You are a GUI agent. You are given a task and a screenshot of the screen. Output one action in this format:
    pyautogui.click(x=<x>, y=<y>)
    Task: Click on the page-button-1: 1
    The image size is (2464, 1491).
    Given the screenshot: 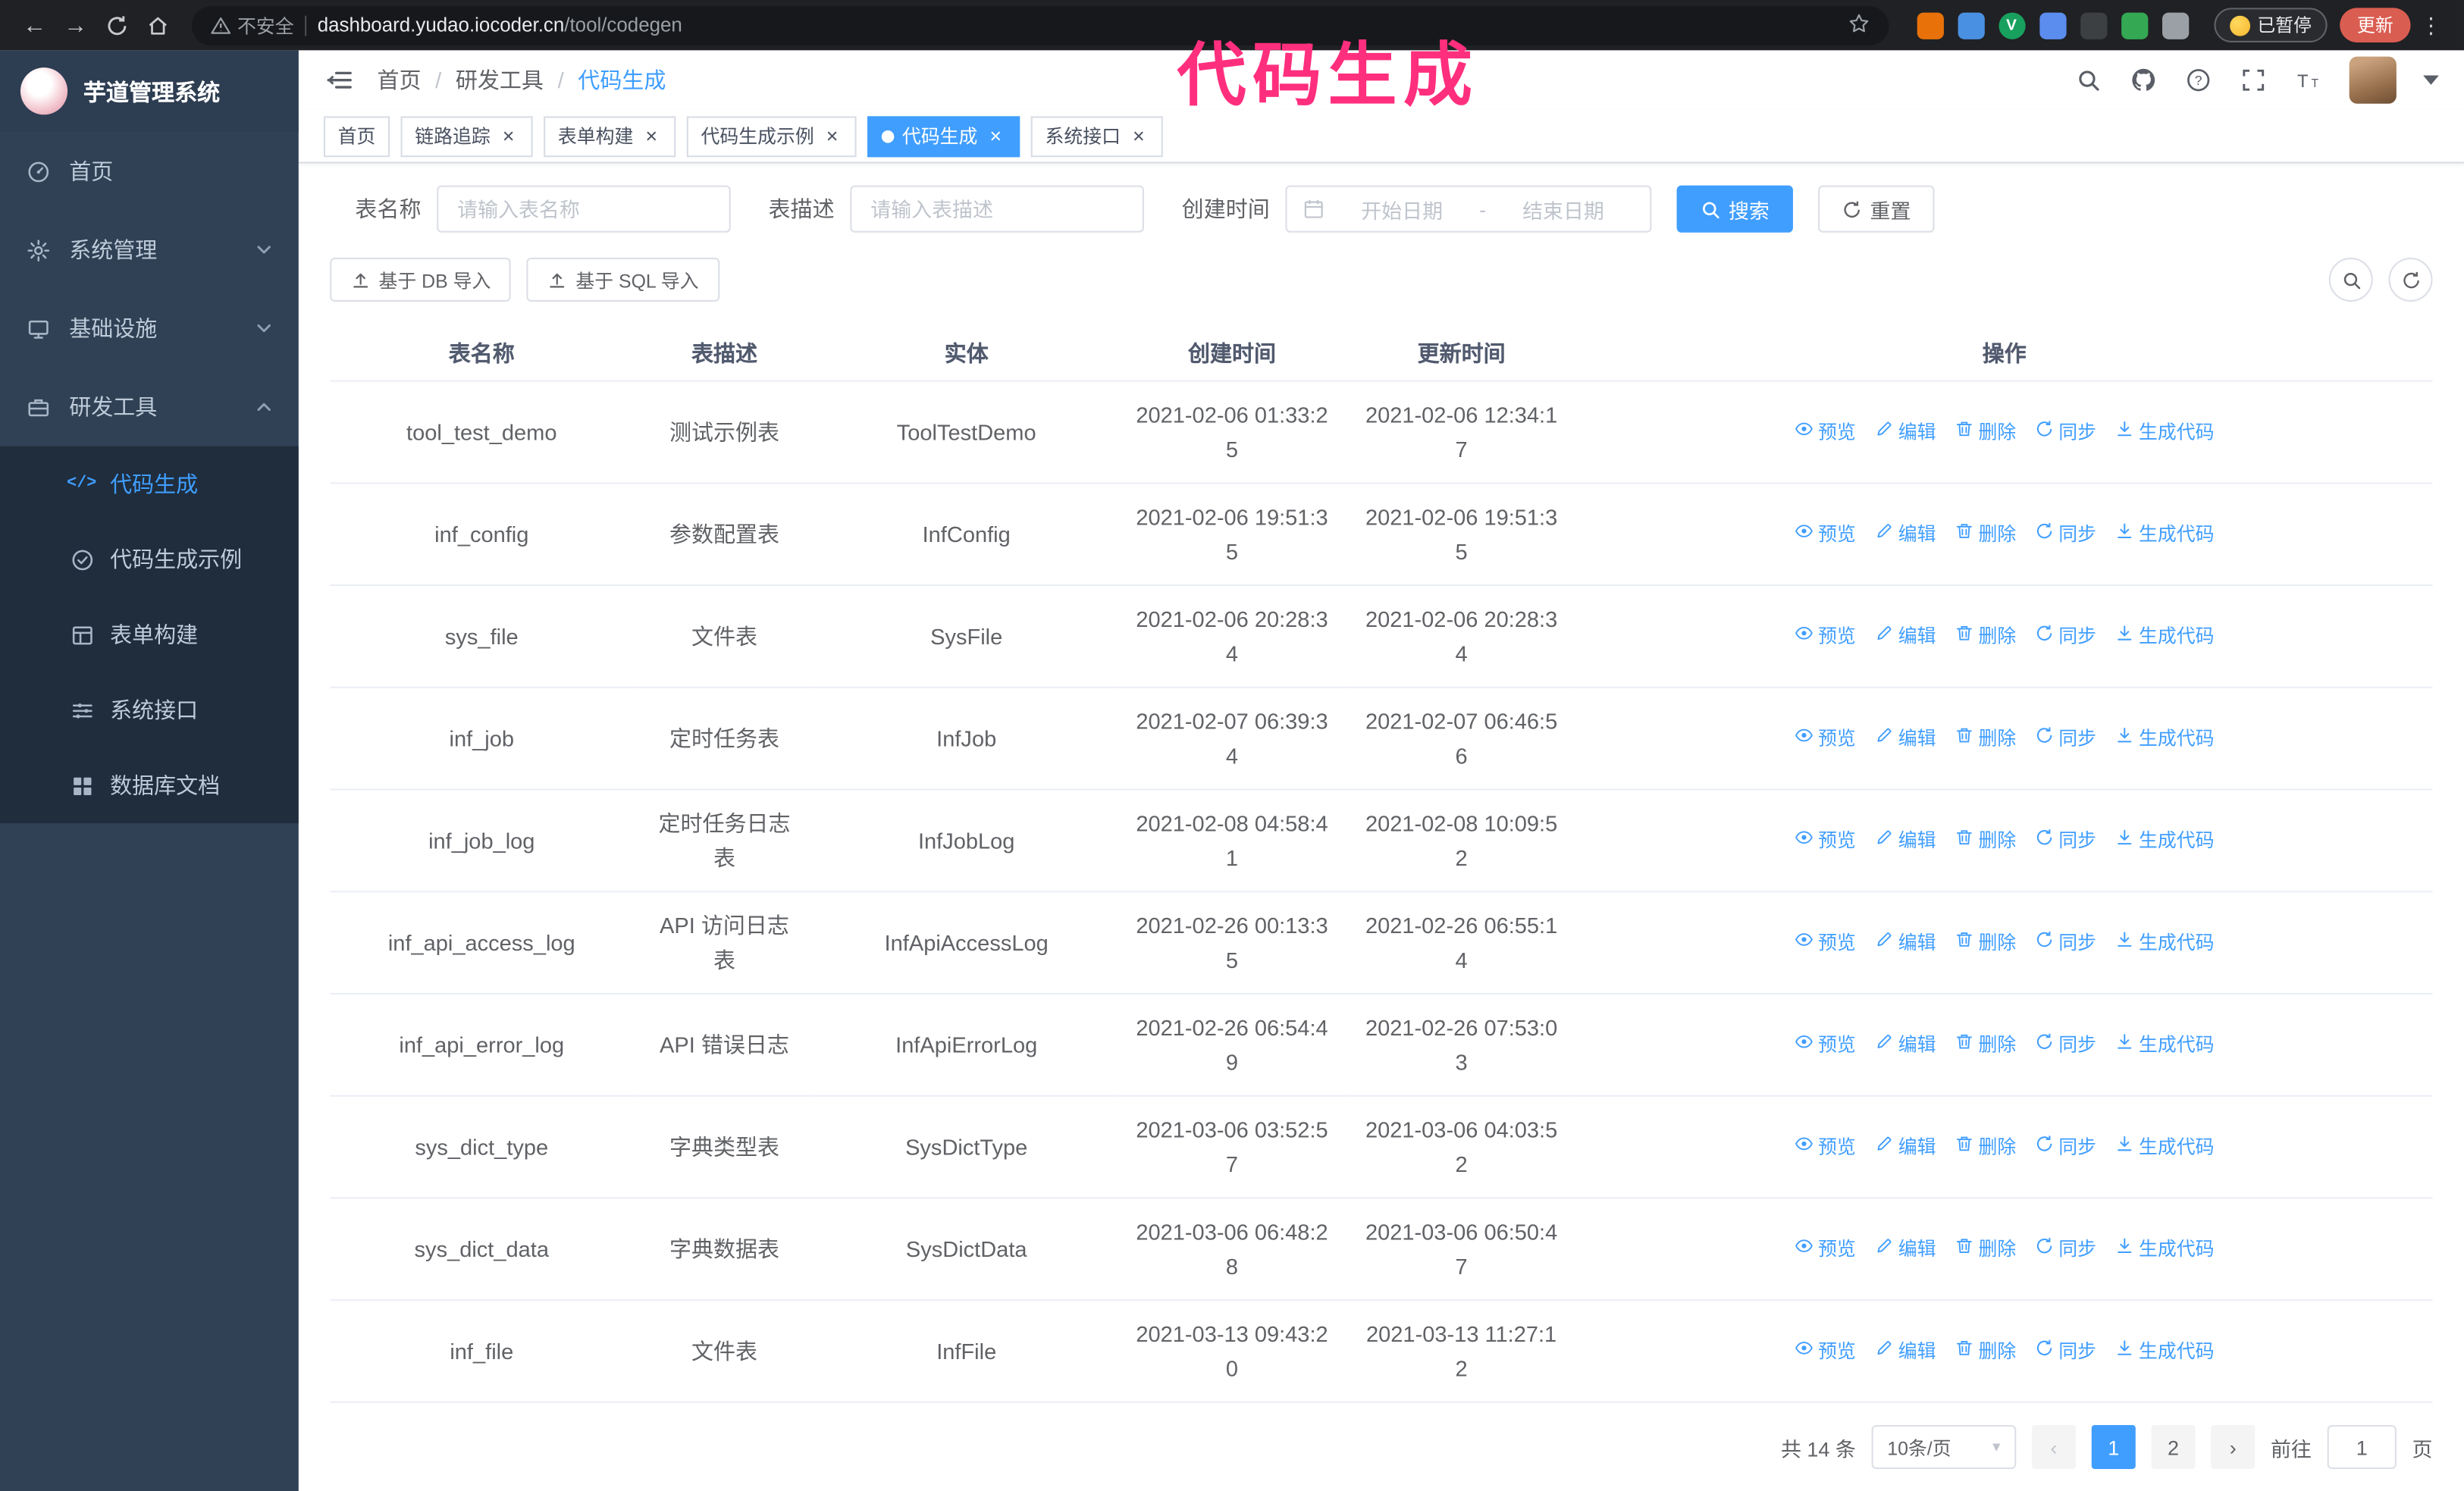 What is the action you would take?
    pyautogui.click(x=2113, y=1446)
    